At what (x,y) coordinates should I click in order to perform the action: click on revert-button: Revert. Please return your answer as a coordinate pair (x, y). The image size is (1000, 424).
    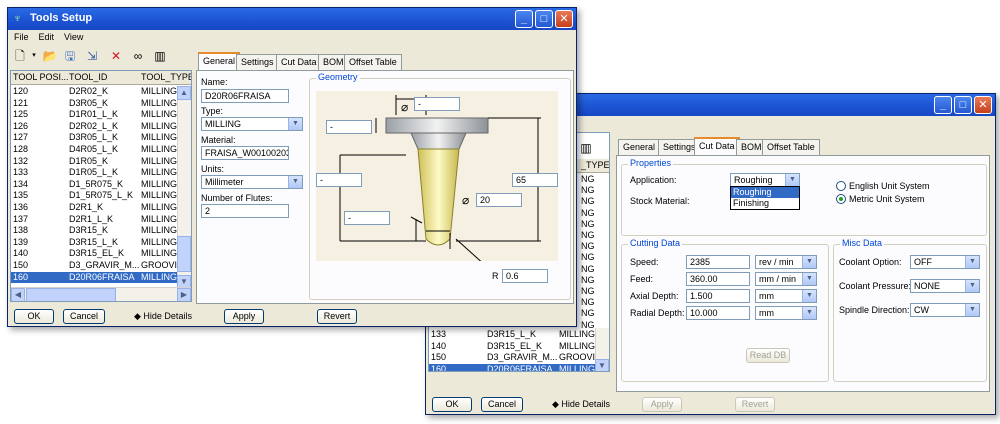
    Looking at the image, I should click on (337, 316).